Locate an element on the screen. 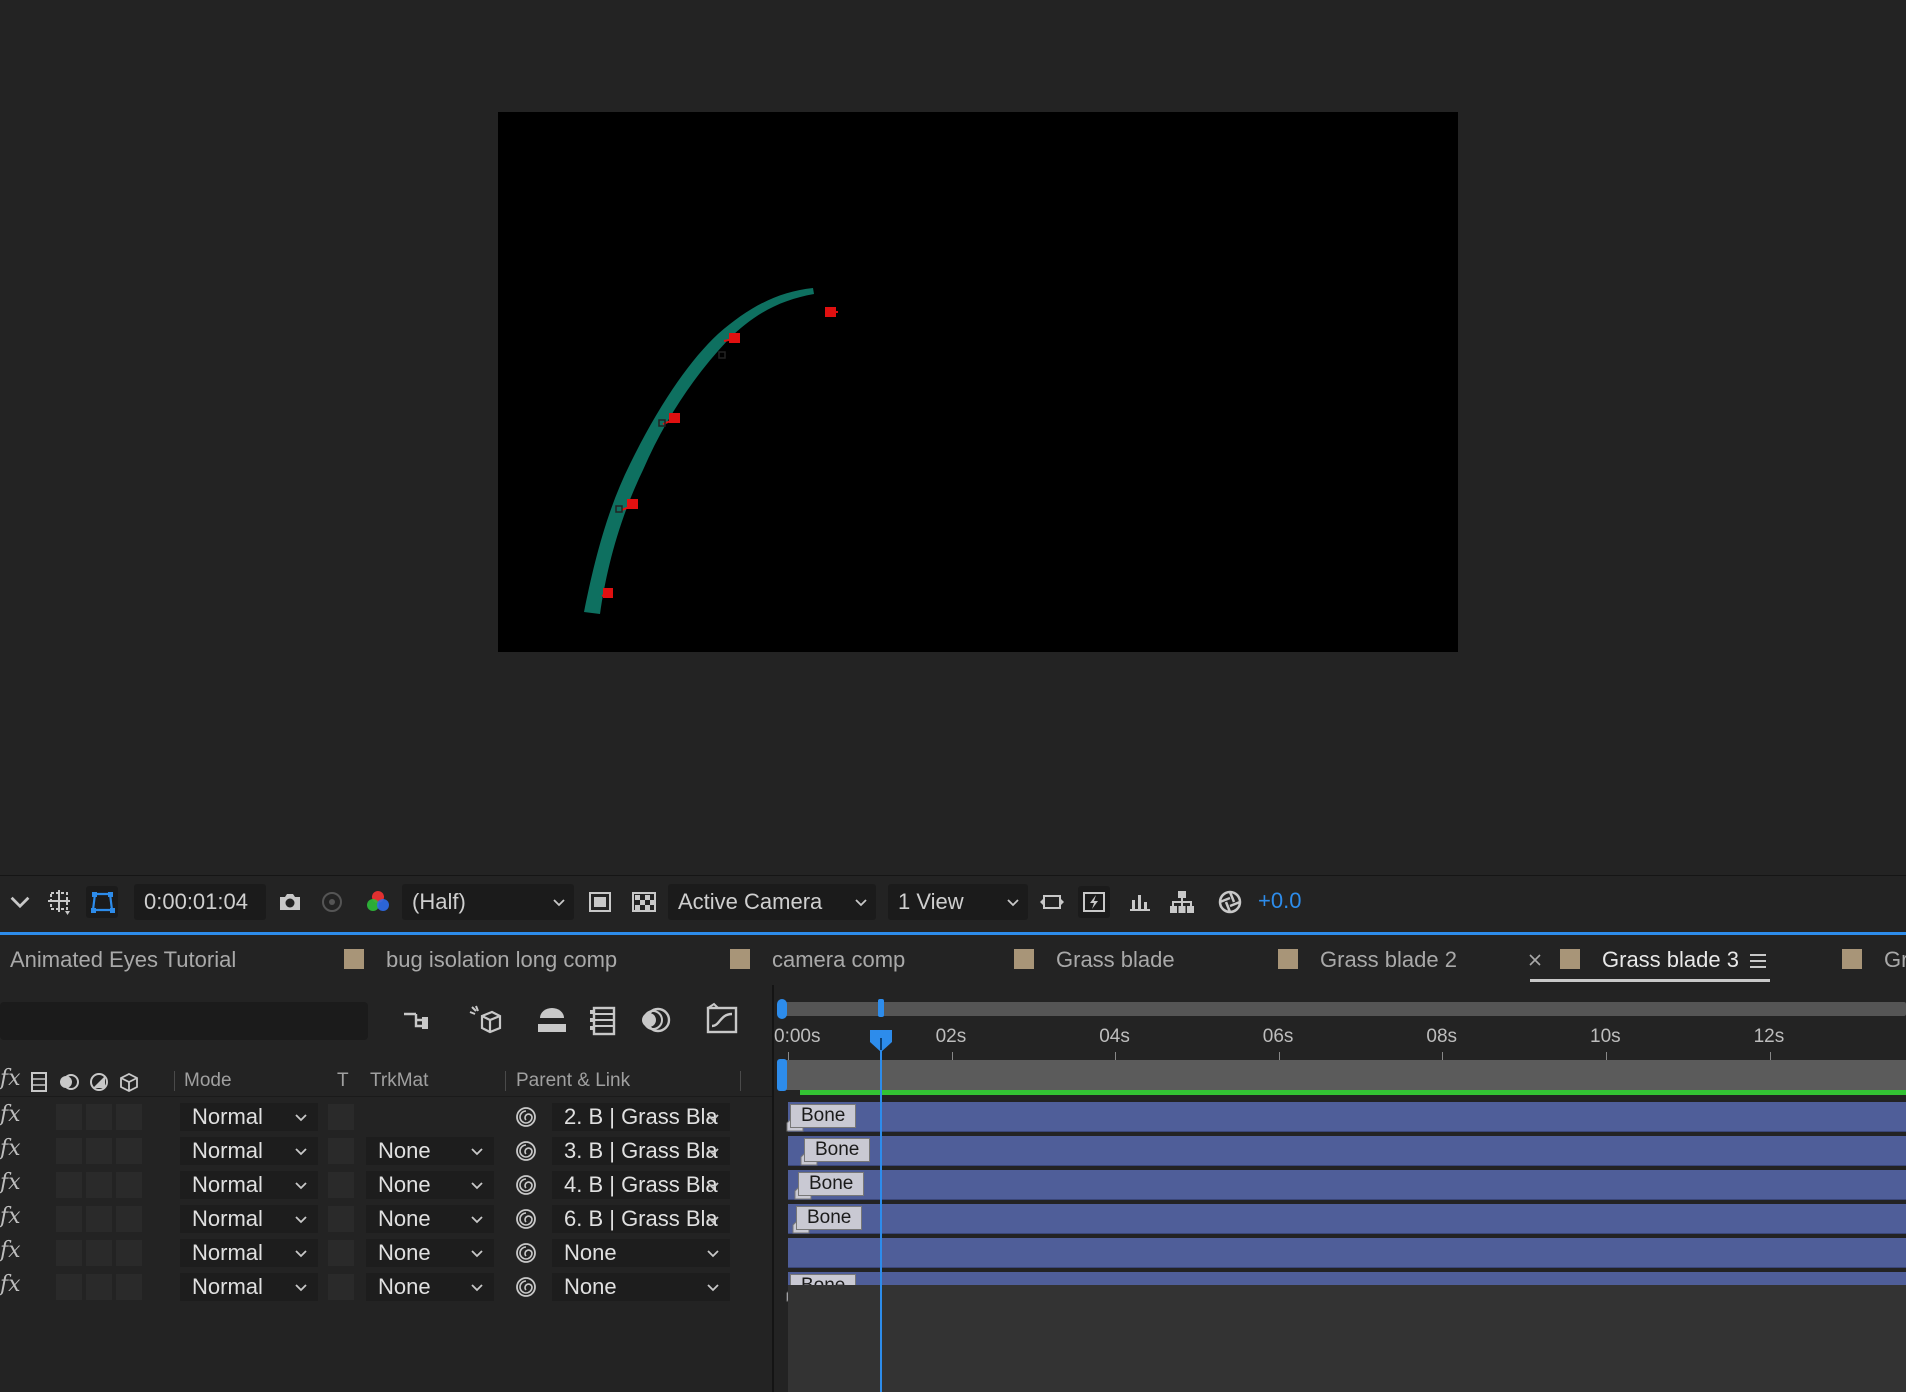 This screenshot has height=1392, width=1906. draft-3d-icon is located at coordinates (484, 1020).